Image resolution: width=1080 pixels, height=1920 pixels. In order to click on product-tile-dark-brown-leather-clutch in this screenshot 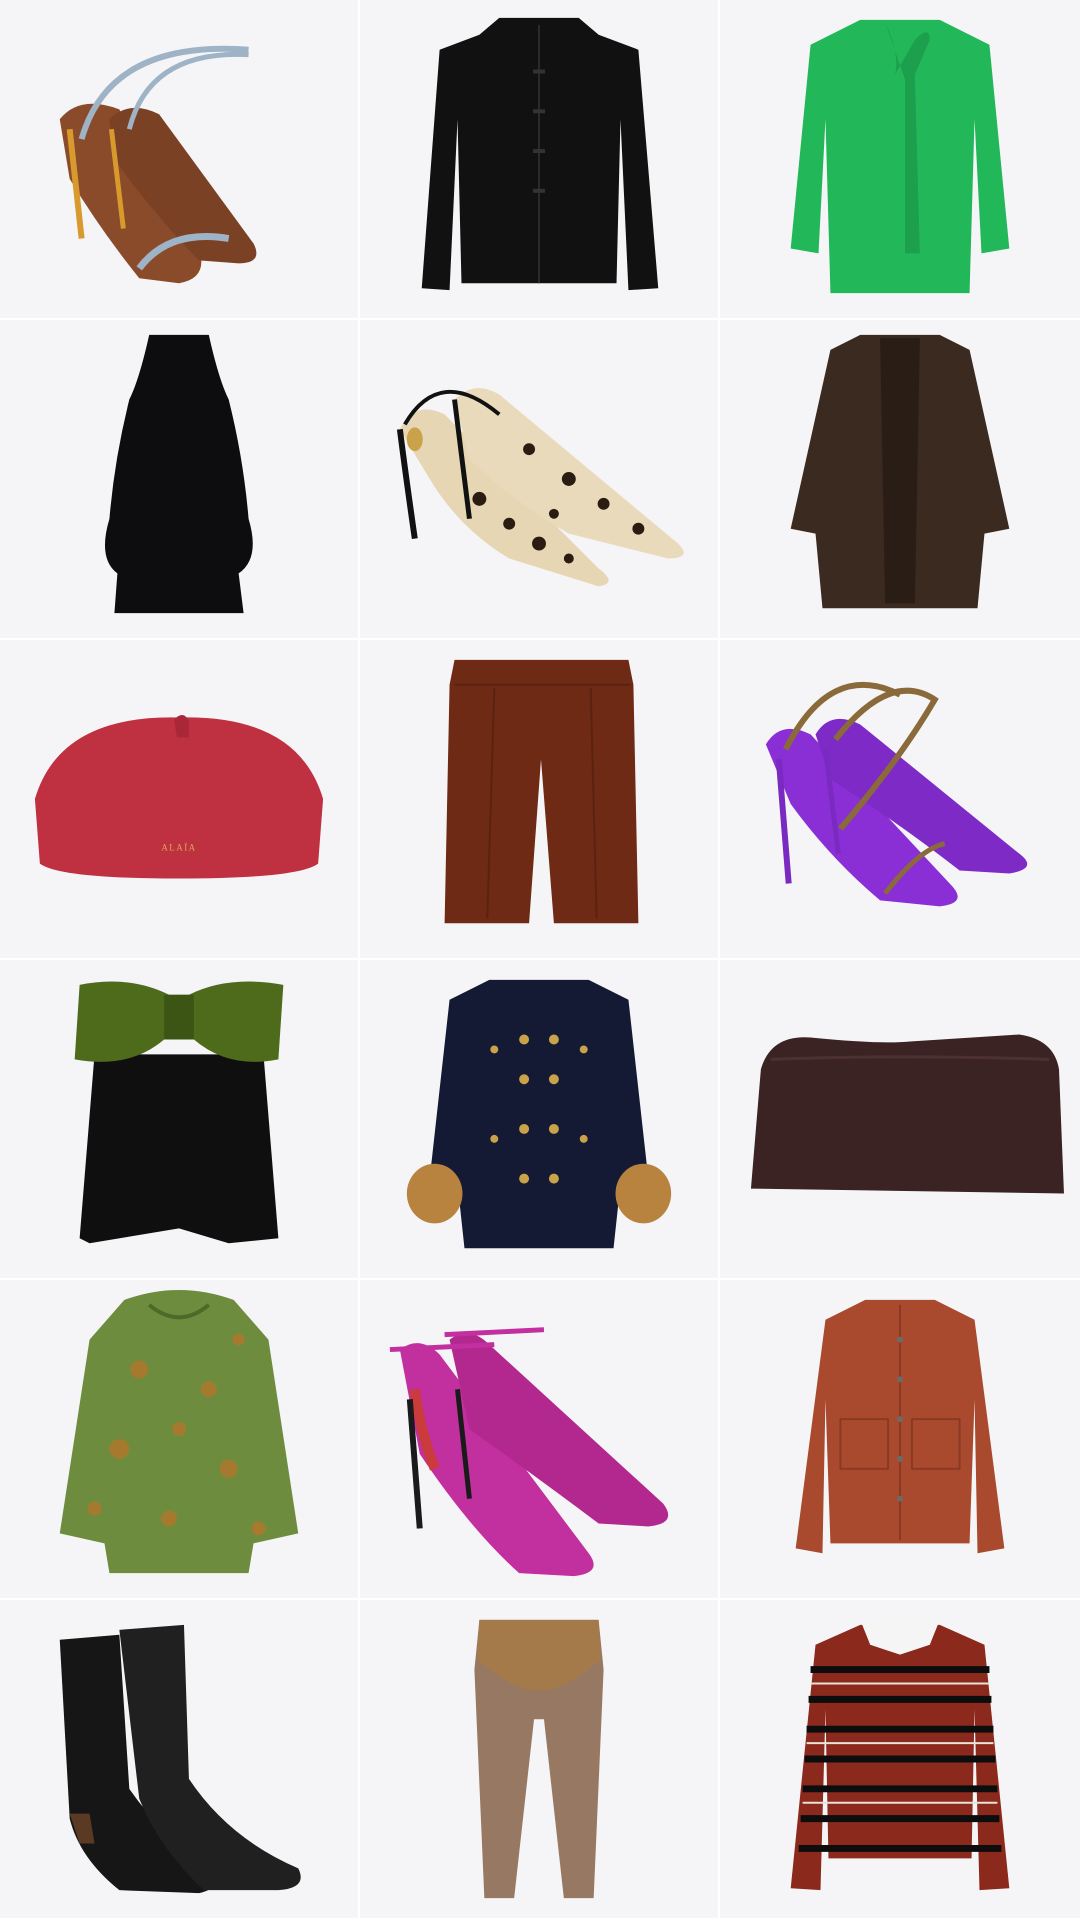, I will do `click(900, 1120)`.